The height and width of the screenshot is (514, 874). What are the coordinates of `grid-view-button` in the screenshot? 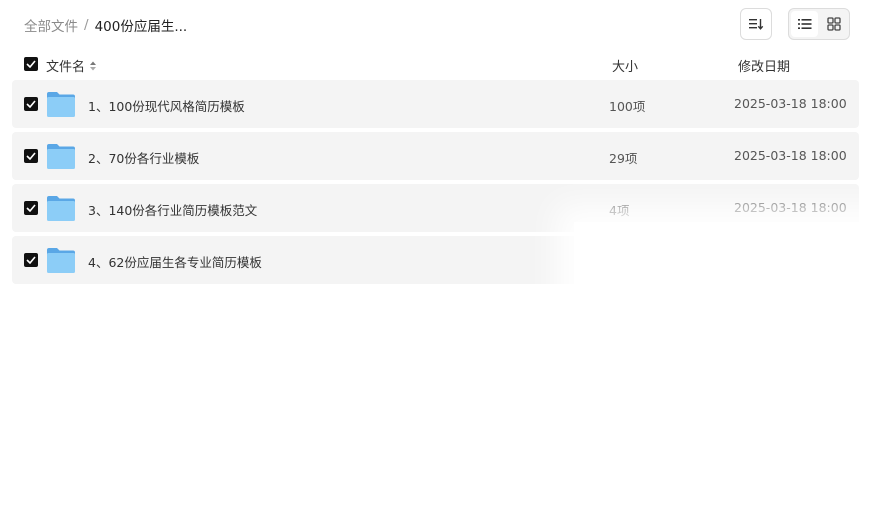 It's located at (833, 24).